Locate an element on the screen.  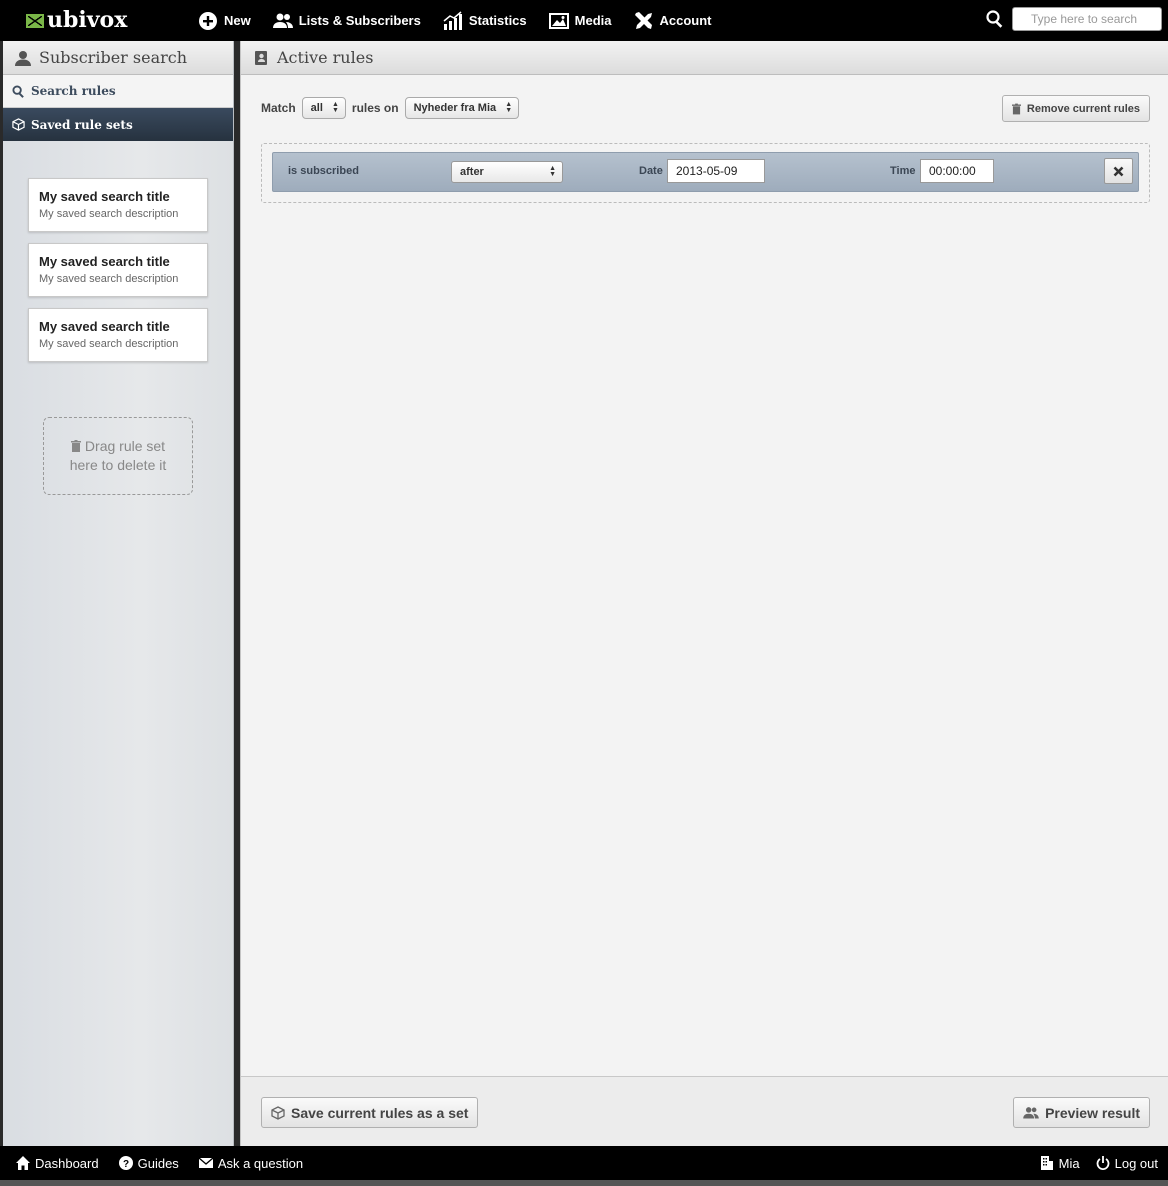
plus-circle-icon is located at coordinates (208, 20).